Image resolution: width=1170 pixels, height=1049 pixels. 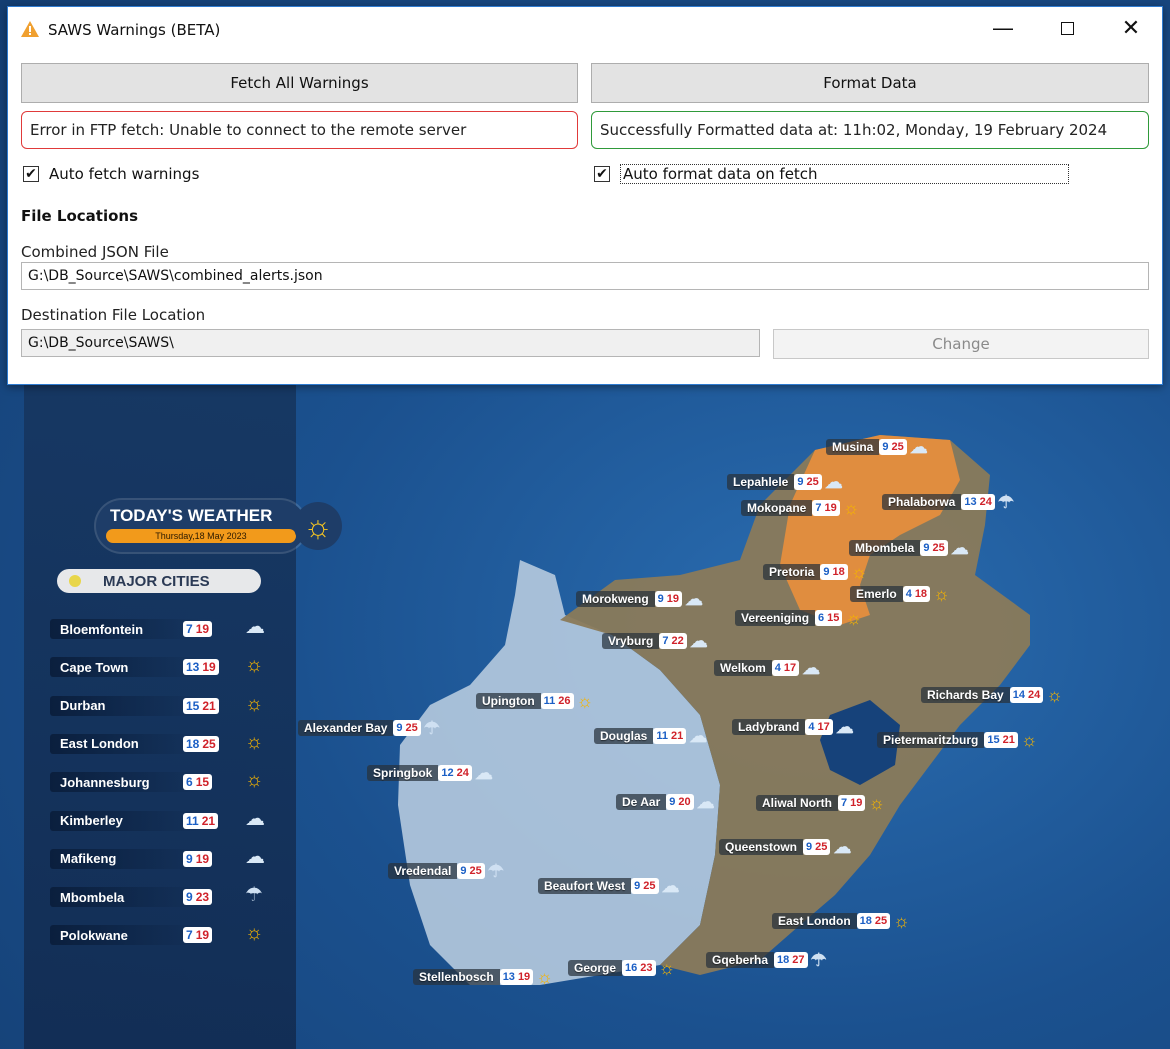 I want to click on destination-label: Destination File Location, so click(x=113, y=315).